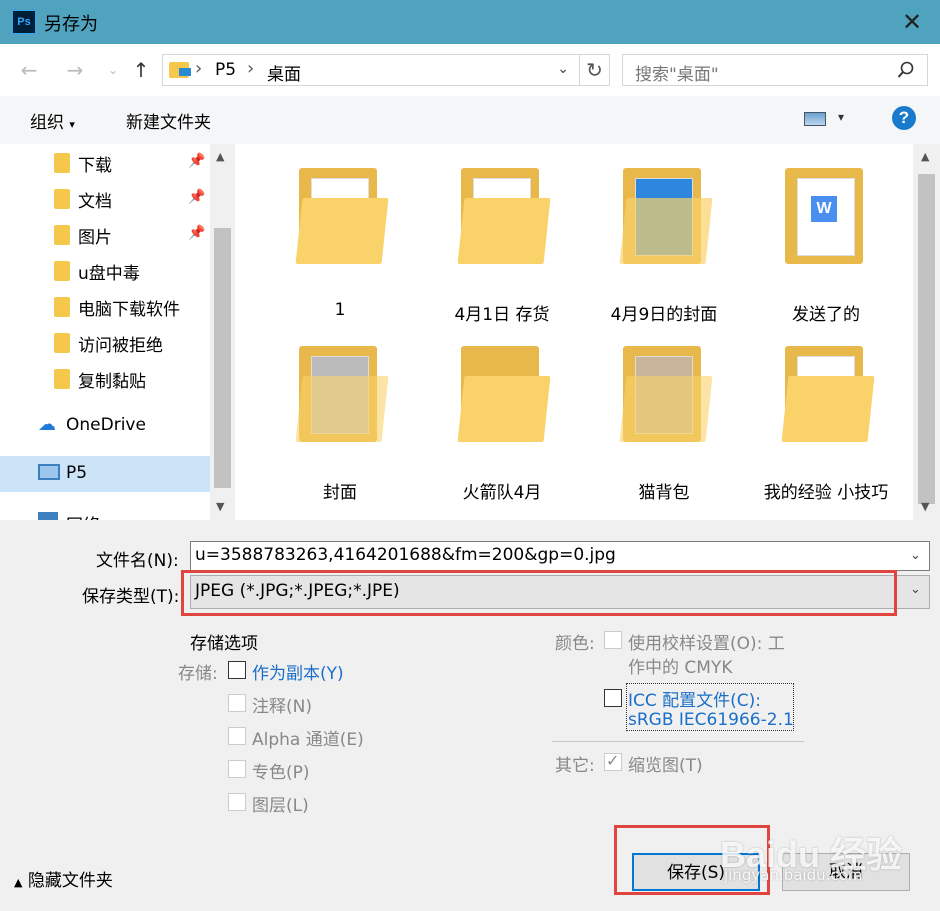 This screenshot has width=940, height=911. I want to click on folder-item: 我的经验 小技巧, so click(826, 412).